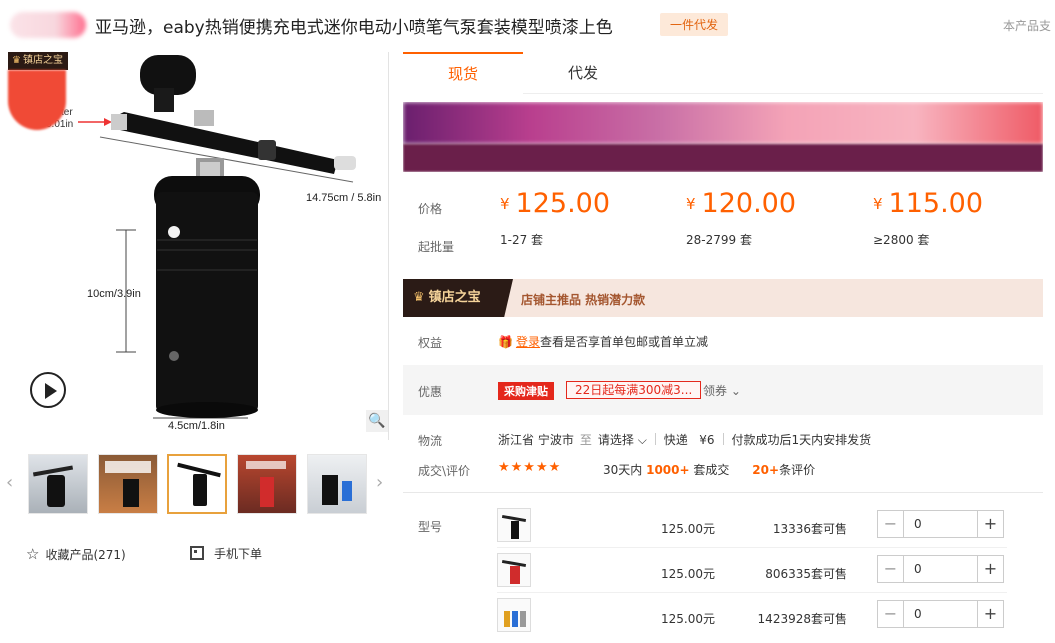 The height and width of the screenshot is (643, 1055). I want to click on chevron-down-icon: ⌄, so click(735, 391).